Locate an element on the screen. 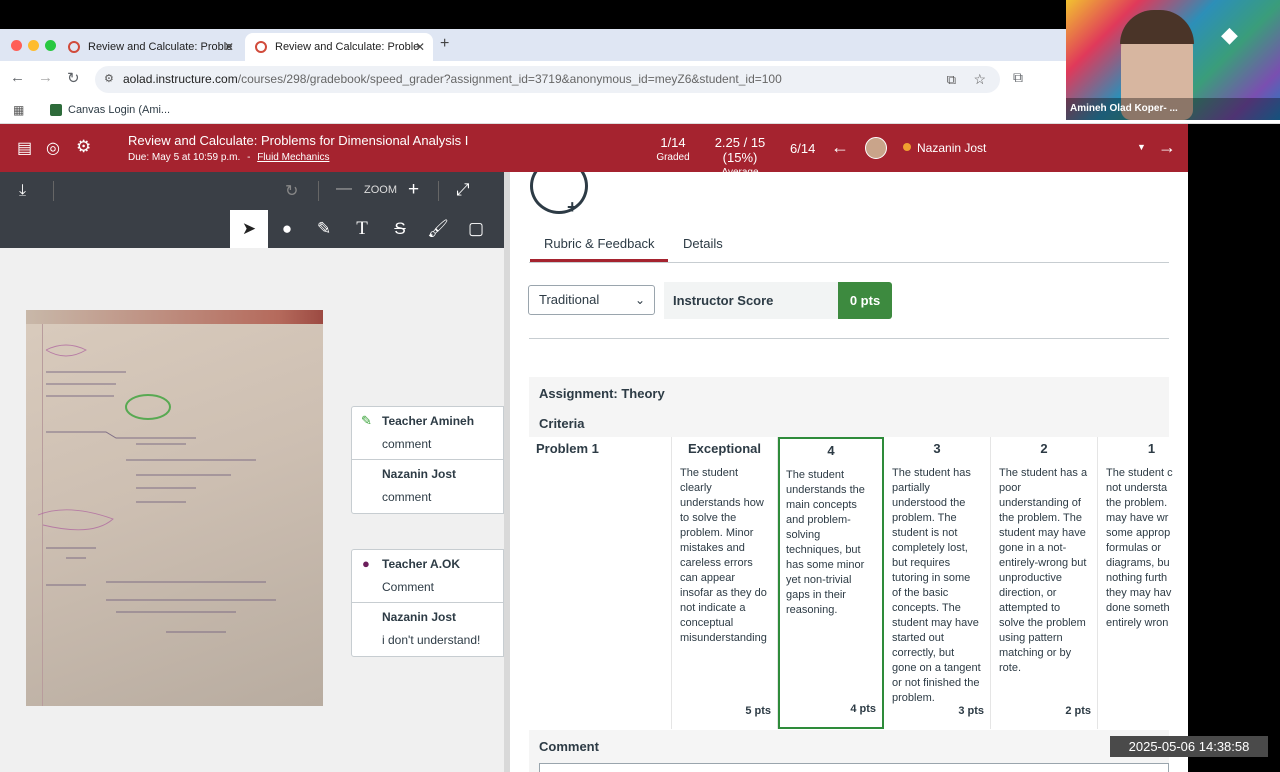 This screenshot has width=1280, height=772. comment-text: Comment is located at coordinates (408, 587).